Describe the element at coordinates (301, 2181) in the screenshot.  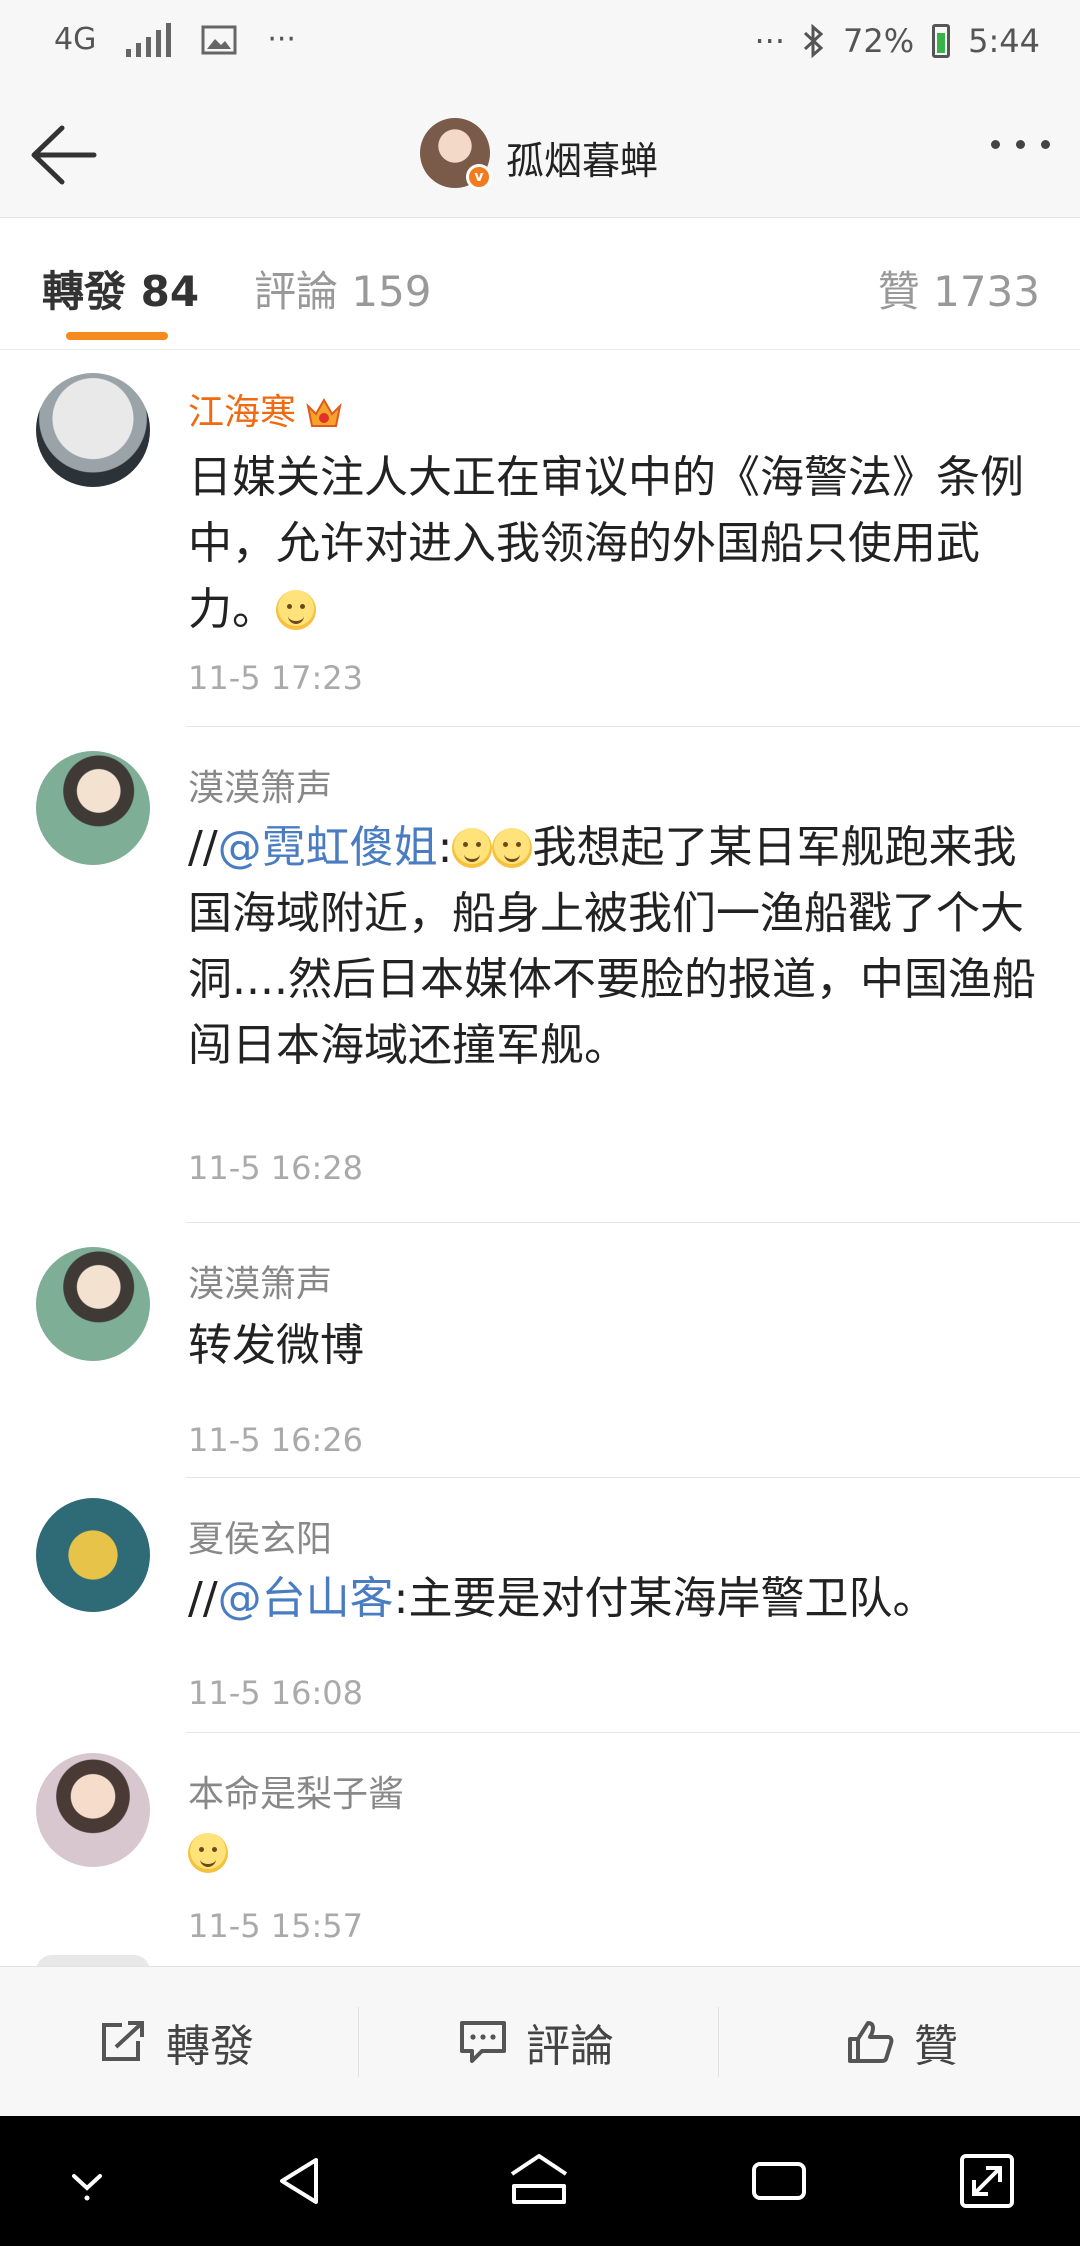
I see `back-triangle-icon` at that location.